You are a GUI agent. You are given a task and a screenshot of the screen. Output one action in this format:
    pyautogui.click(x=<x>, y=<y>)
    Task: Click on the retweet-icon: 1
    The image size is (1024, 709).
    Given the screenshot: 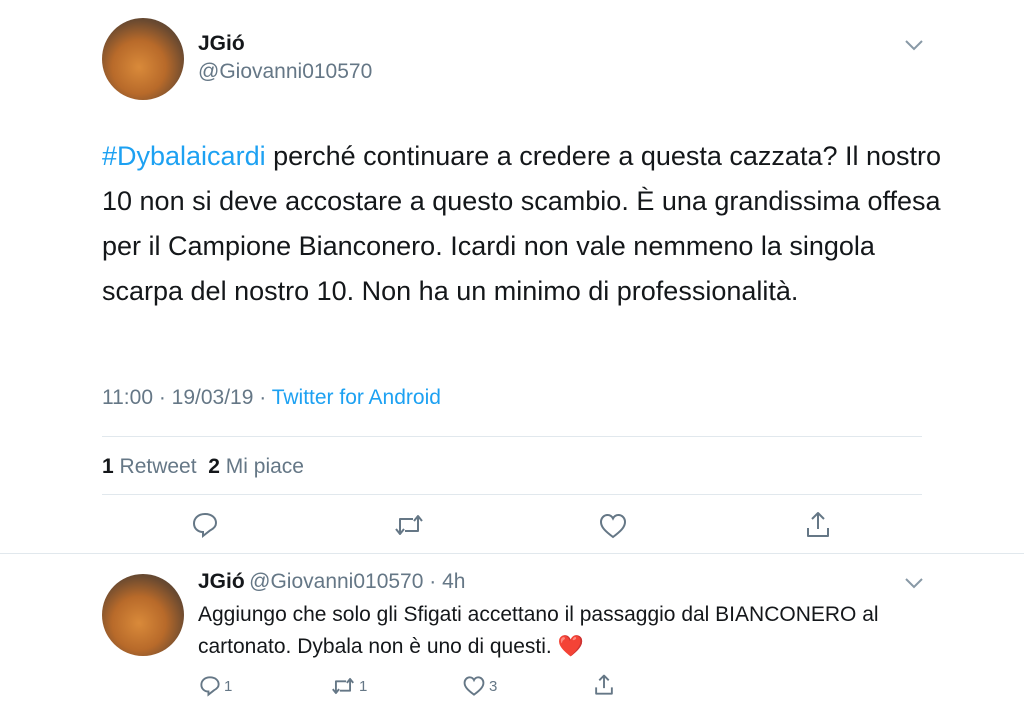 What is the action you would take?
    pyautogui.click(x=348, y=686)
    